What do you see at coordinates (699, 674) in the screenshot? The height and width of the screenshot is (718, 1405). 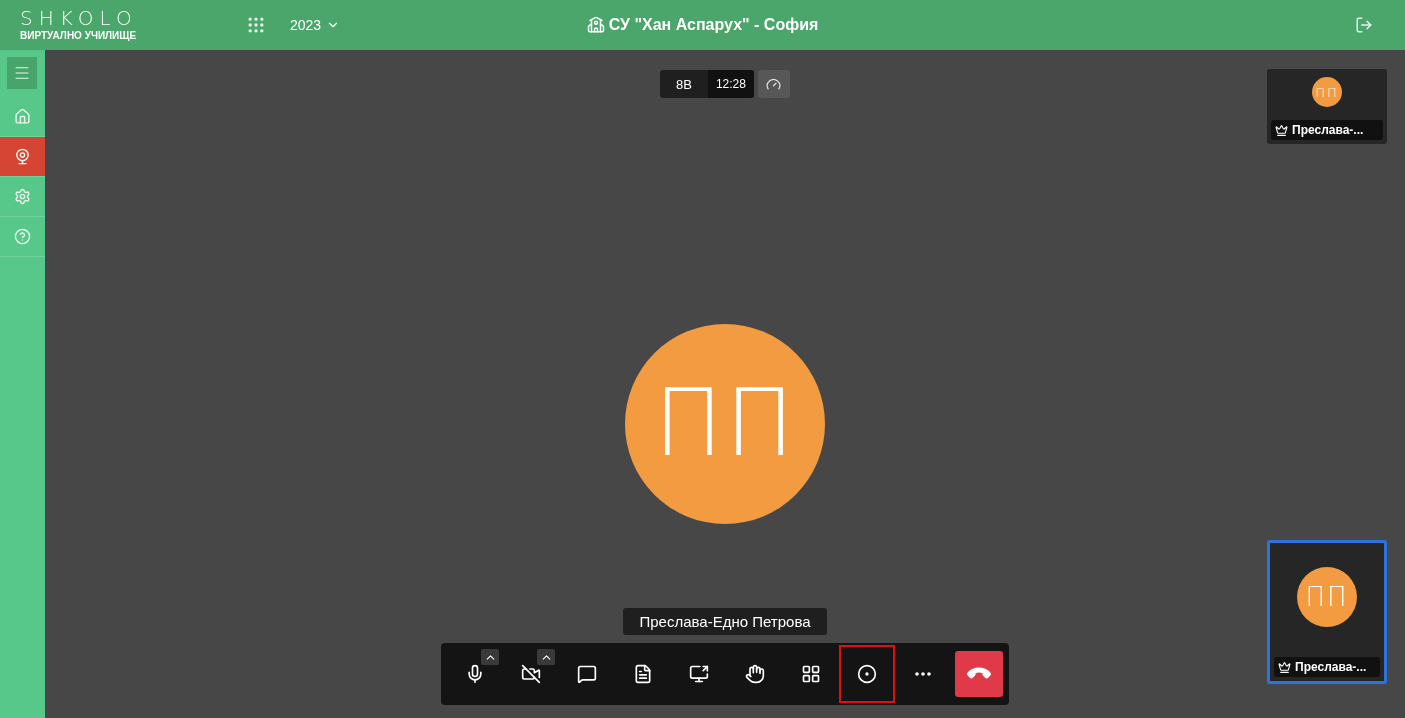 I see `screen-share-icon` at bounding box center [699, 674].